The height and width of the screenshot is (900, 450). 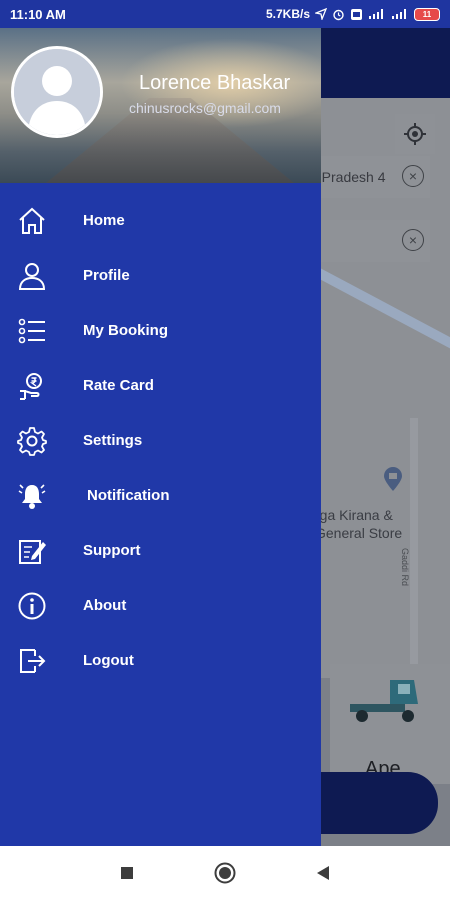 I want to click on info-icon, so click(x=32, y=606).